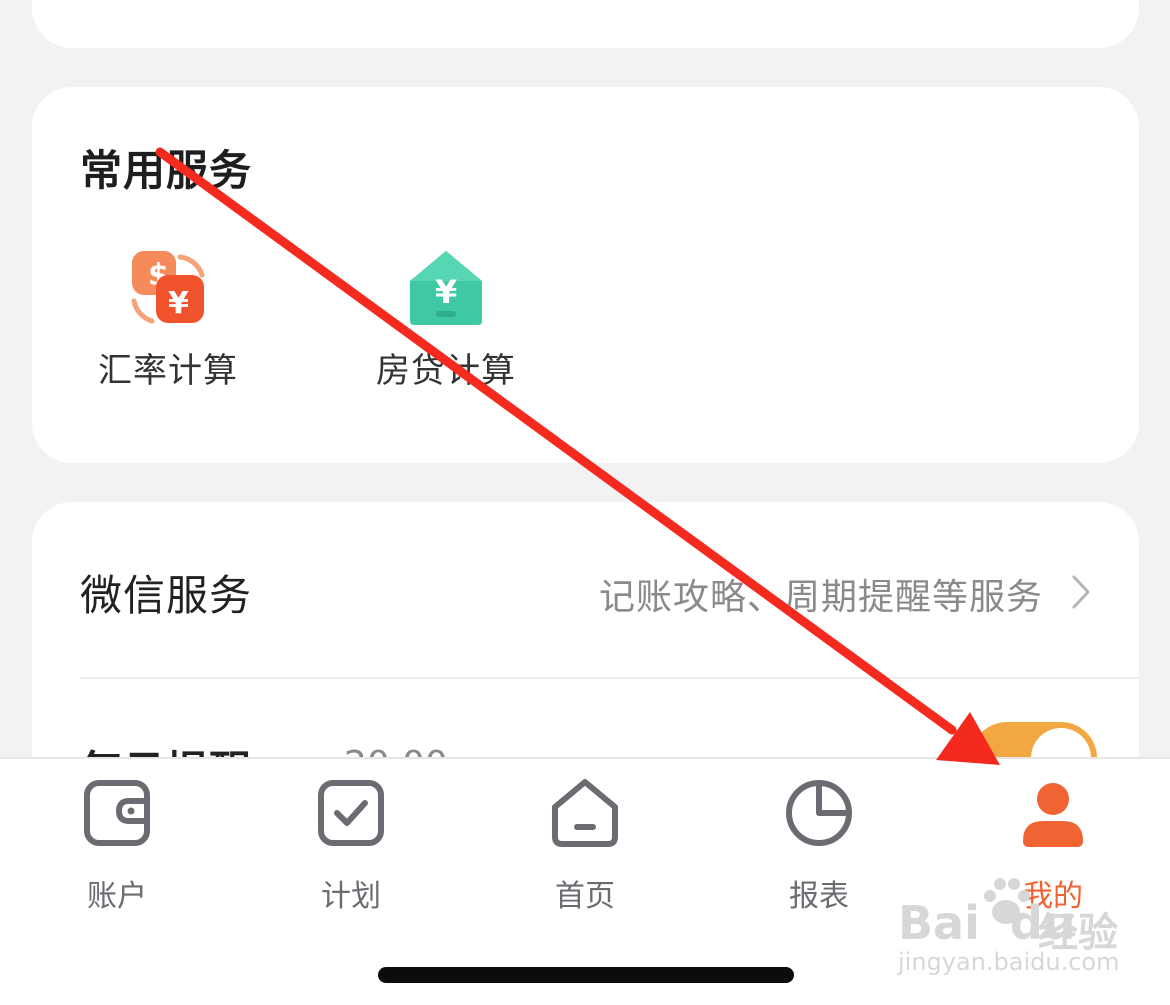 This screenshot has height=1005, width=1170. I want to click on chevron-right-icon, so click(1081, 592).